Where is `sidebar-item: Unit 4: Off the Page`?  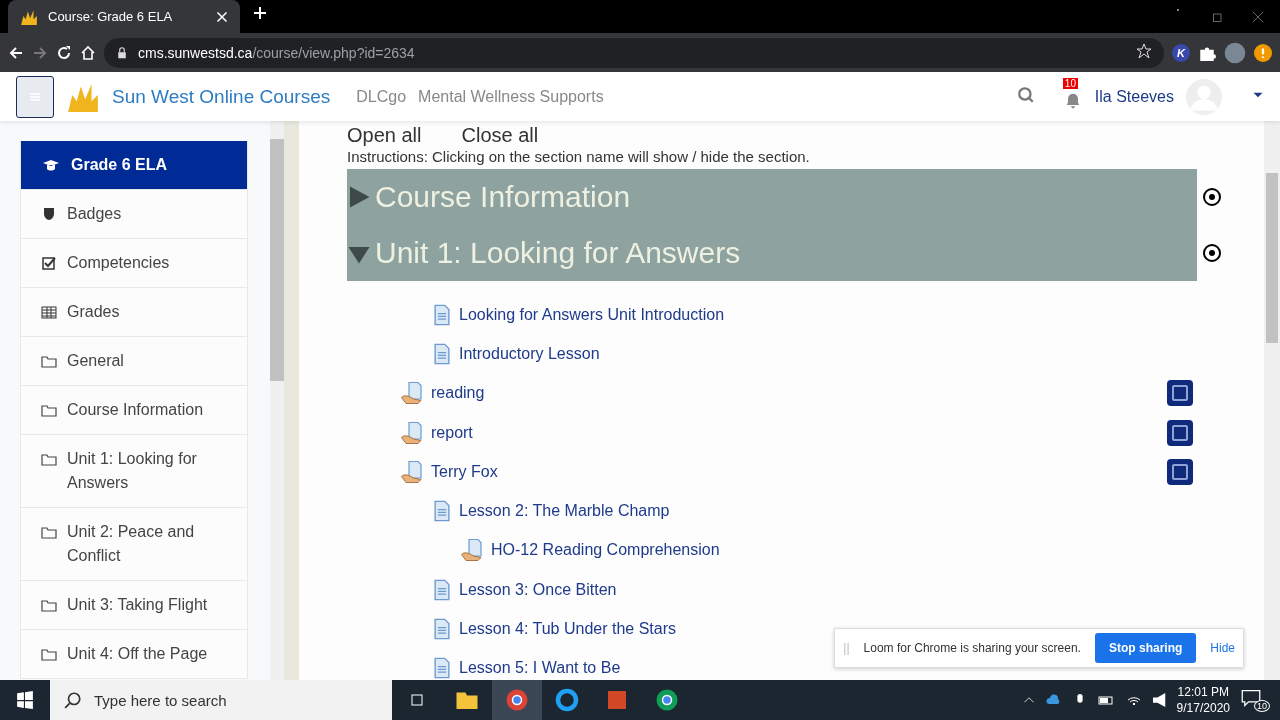
sidebar-item: Unit 4: Off the Page is located at coordinates (134, 654).